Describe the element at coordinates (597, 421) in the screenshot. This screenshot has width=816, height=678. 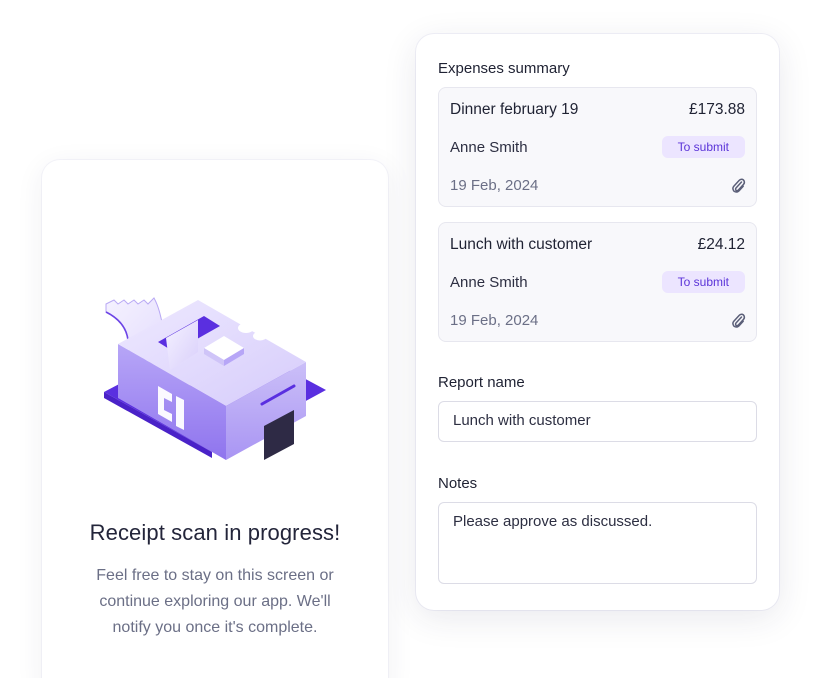
I see `report-name-input: Lunch with customer` at that location.